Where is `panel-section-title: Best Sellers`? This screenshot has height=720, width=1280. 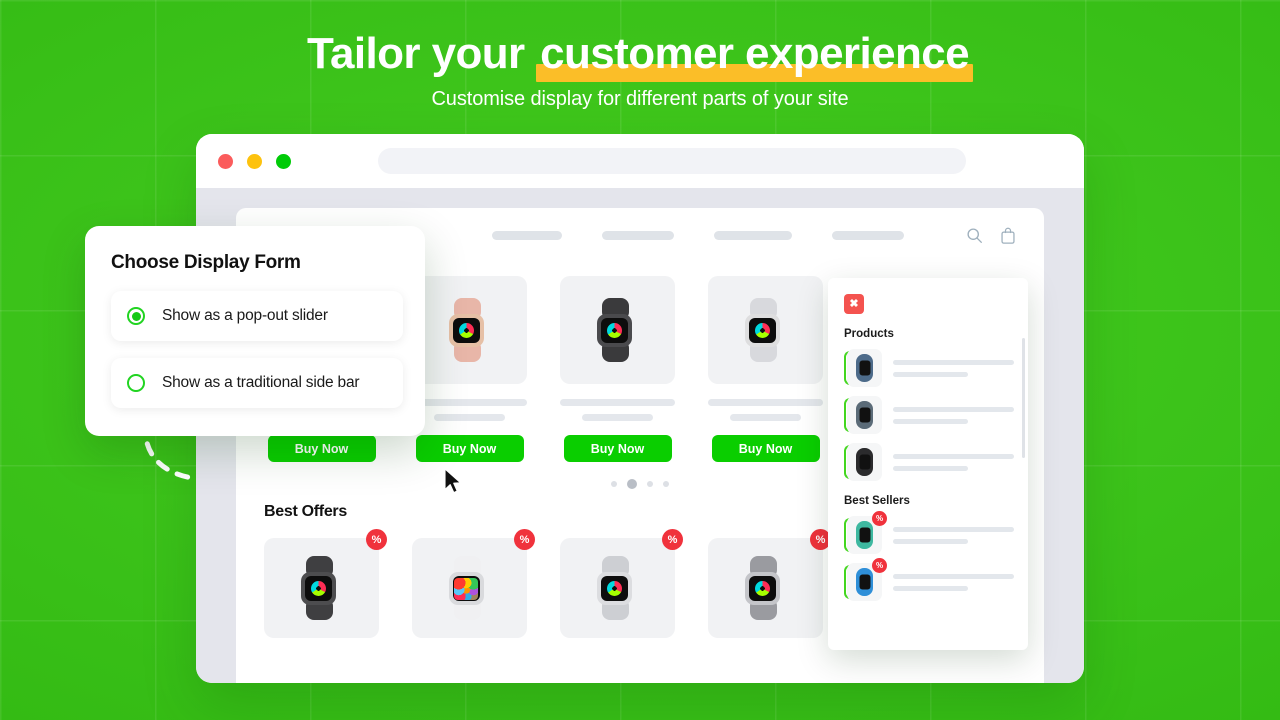 panel-section-title: Best Sellers is located at coordinates (877, 501).